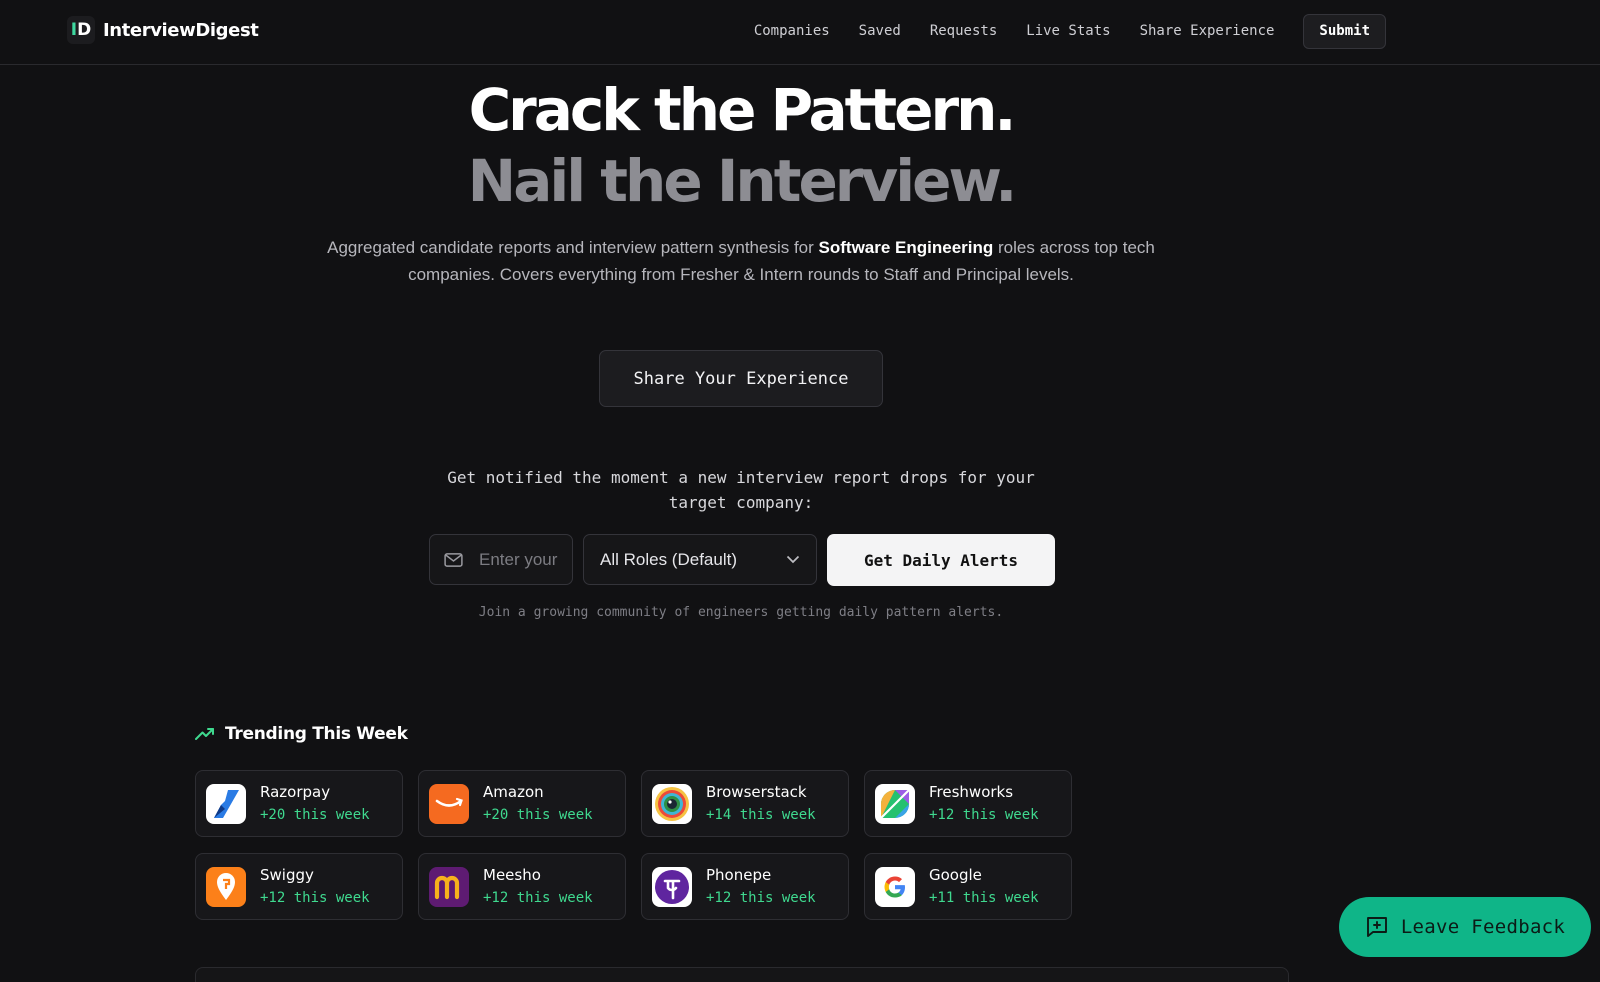  What do you see at coordinates (1483, 927) in the screenshot?
I see `feedback-label: Leave Feedback` at bounding box center [1483, 927].